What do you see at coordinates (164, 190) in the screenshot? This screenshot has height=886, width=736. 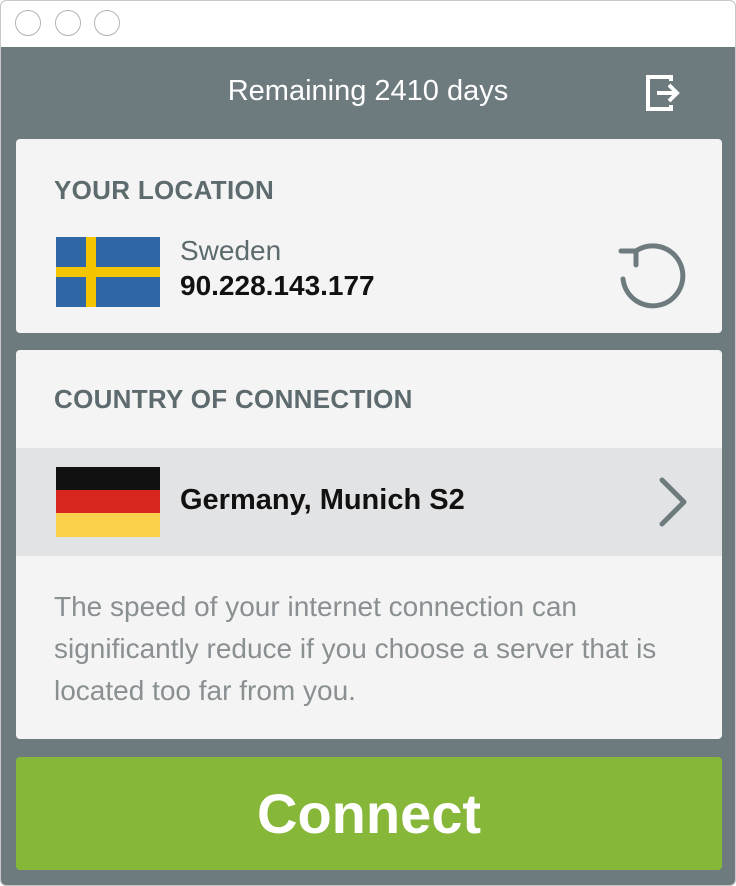 I see `your-location-heading: YOUR LOCATION` at bounding box center [164, 190].